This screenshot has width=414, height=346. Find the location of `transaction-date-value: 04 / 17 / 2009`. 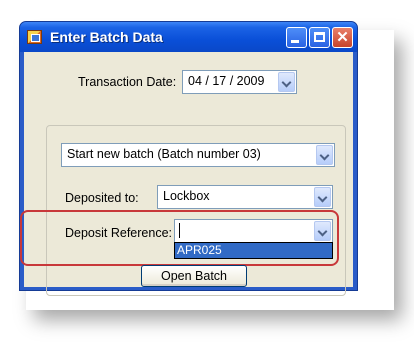

transaction-date-value: 04 / 17 / 2009 is located at coordinates (226, 81).